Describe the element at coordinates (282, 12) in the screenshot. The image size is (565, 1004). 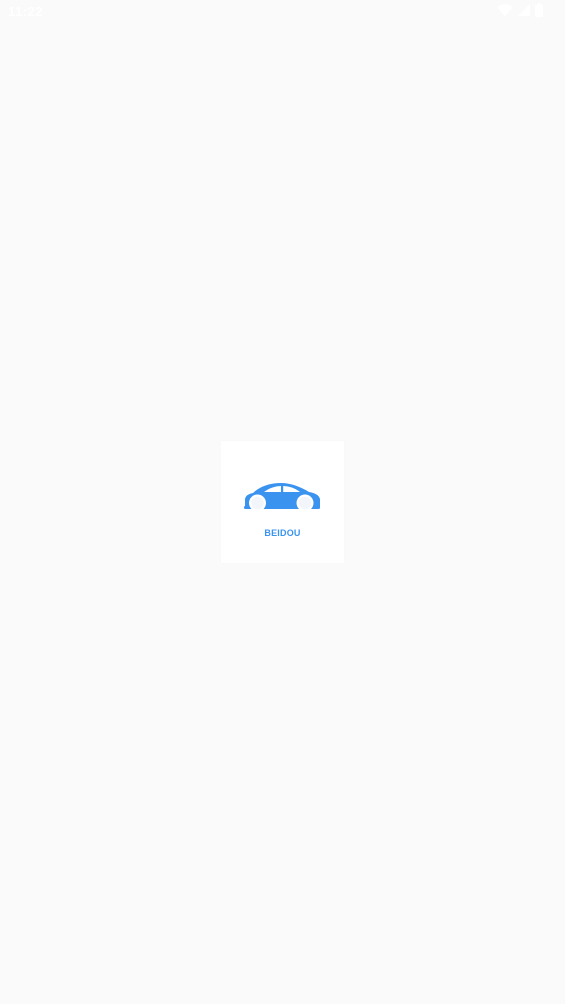
I see `status-bar: 11:22` at that location.